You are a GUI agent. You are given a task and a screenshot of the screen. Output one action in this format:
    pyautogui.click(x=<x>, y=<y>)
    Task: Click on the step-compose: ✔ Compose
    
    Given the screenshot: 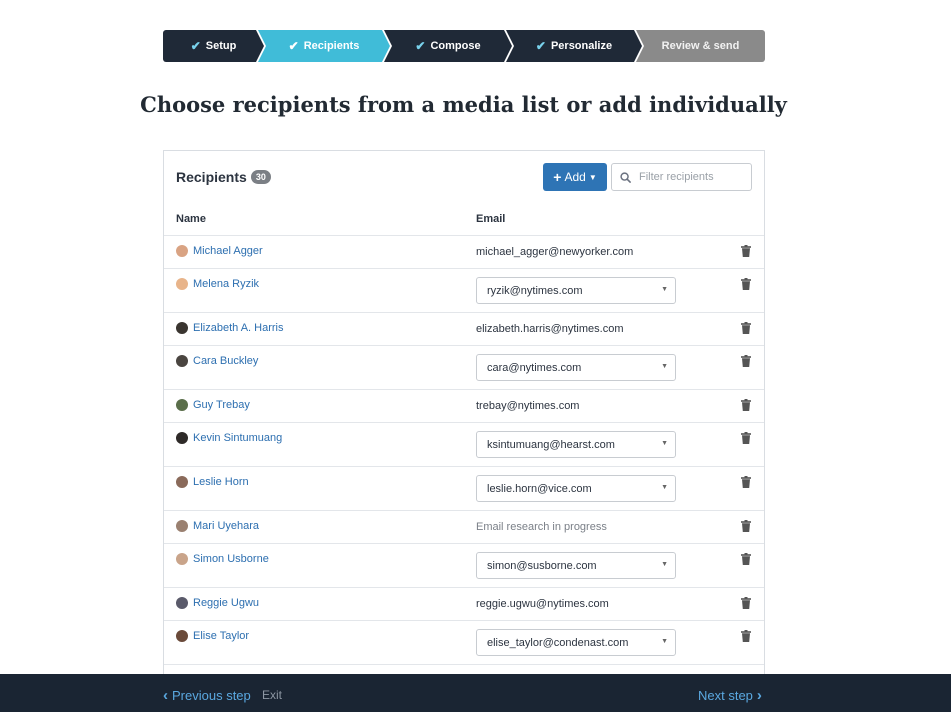 What is the action you would take?
    pyautogui.click(x=448, y=46)
    